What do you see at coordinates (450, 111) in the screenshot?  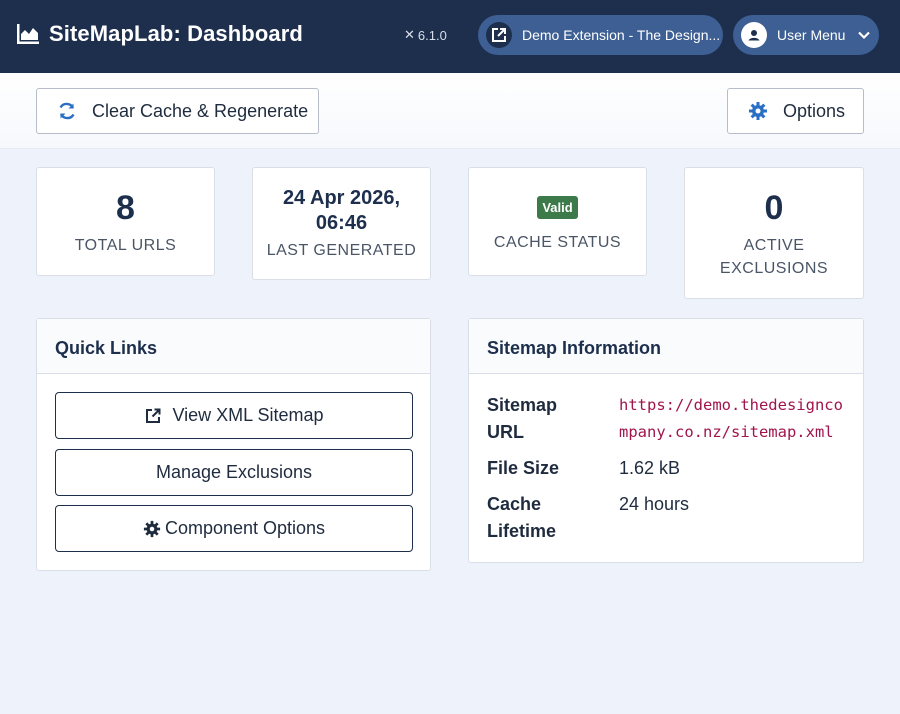 I see `toolbar: Clear Cache & Regenerate Options` at bounding box center [450, 111].